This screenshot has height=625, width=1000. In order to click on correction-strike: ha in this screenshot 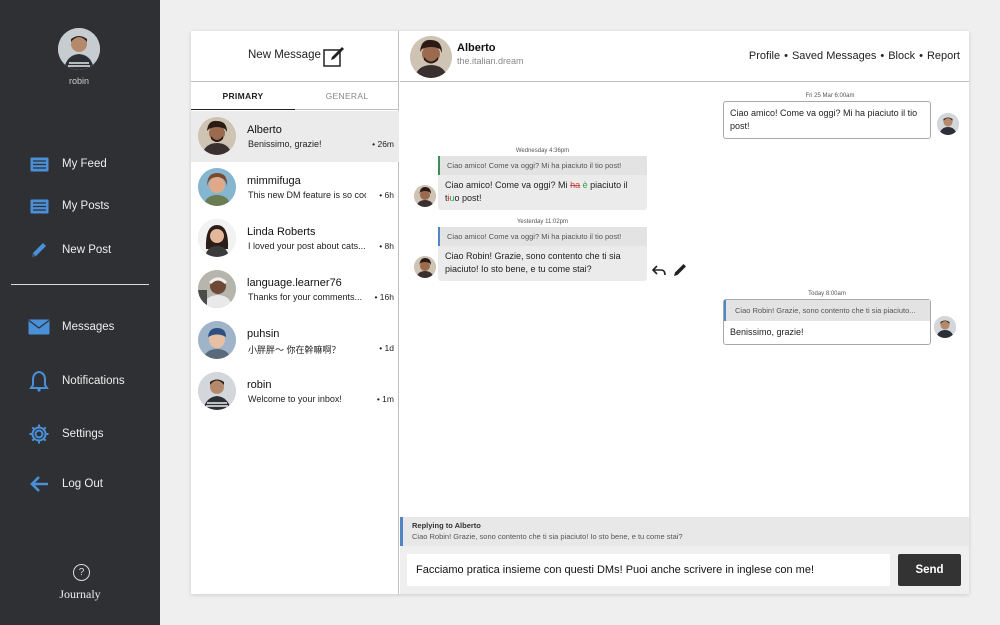, I will do `click(575, 185)`.